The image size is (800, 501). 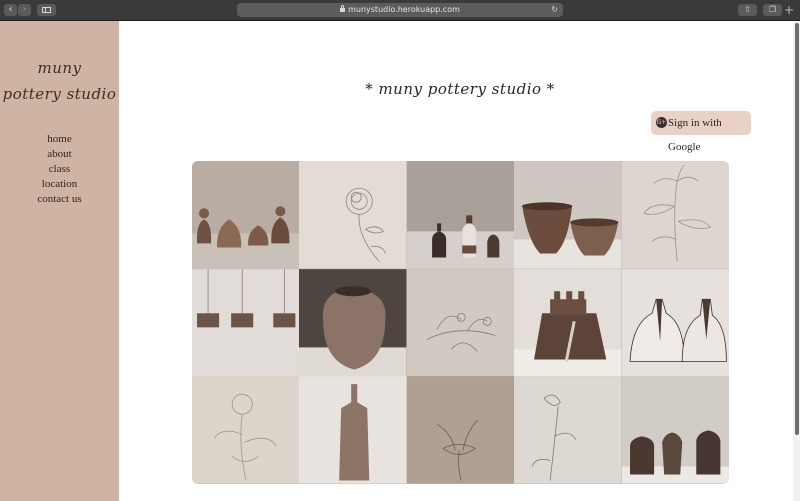 What do you see at coordinates (797, 229) in the screenshot?
I see `scrollbar-thumb` at bounding box center [797, 229].